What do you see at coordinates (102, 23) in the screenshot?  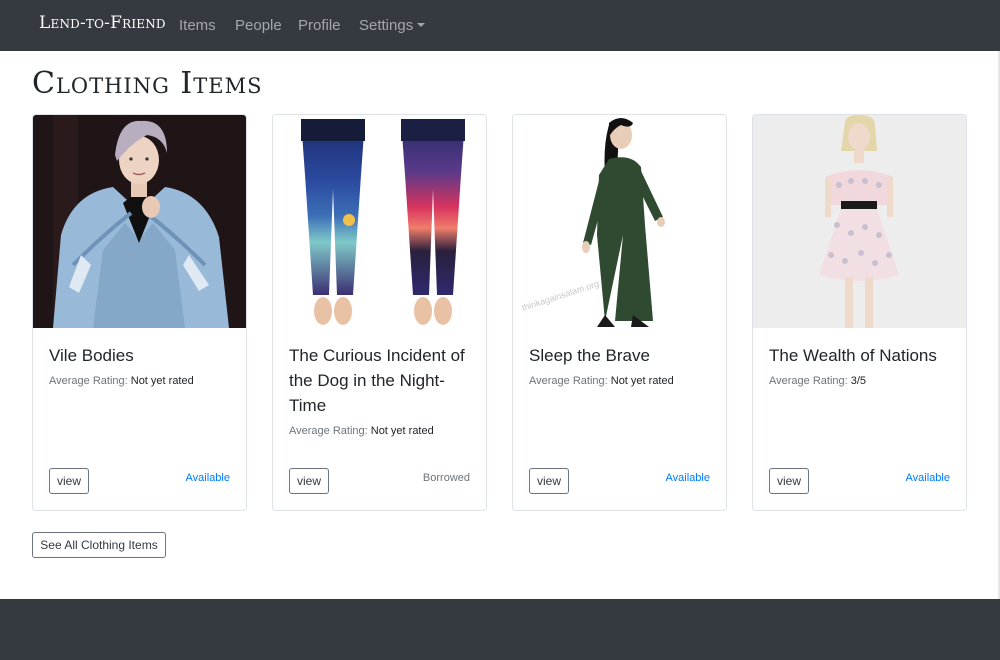 I see `brand-link: Lend-to-Friend` at bounding box center [102, 23].